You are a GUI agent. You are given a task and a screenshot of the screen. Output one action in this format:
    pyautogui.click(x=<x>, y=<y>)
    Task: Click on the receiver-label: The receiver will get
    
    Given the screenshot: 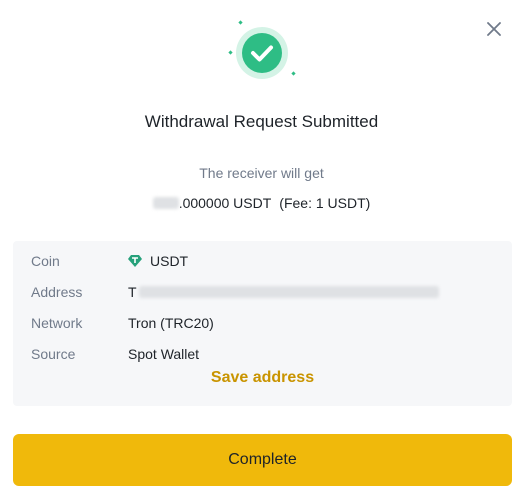 What is the action you would take?
    pyautogui.click(x=261, y=173)
    